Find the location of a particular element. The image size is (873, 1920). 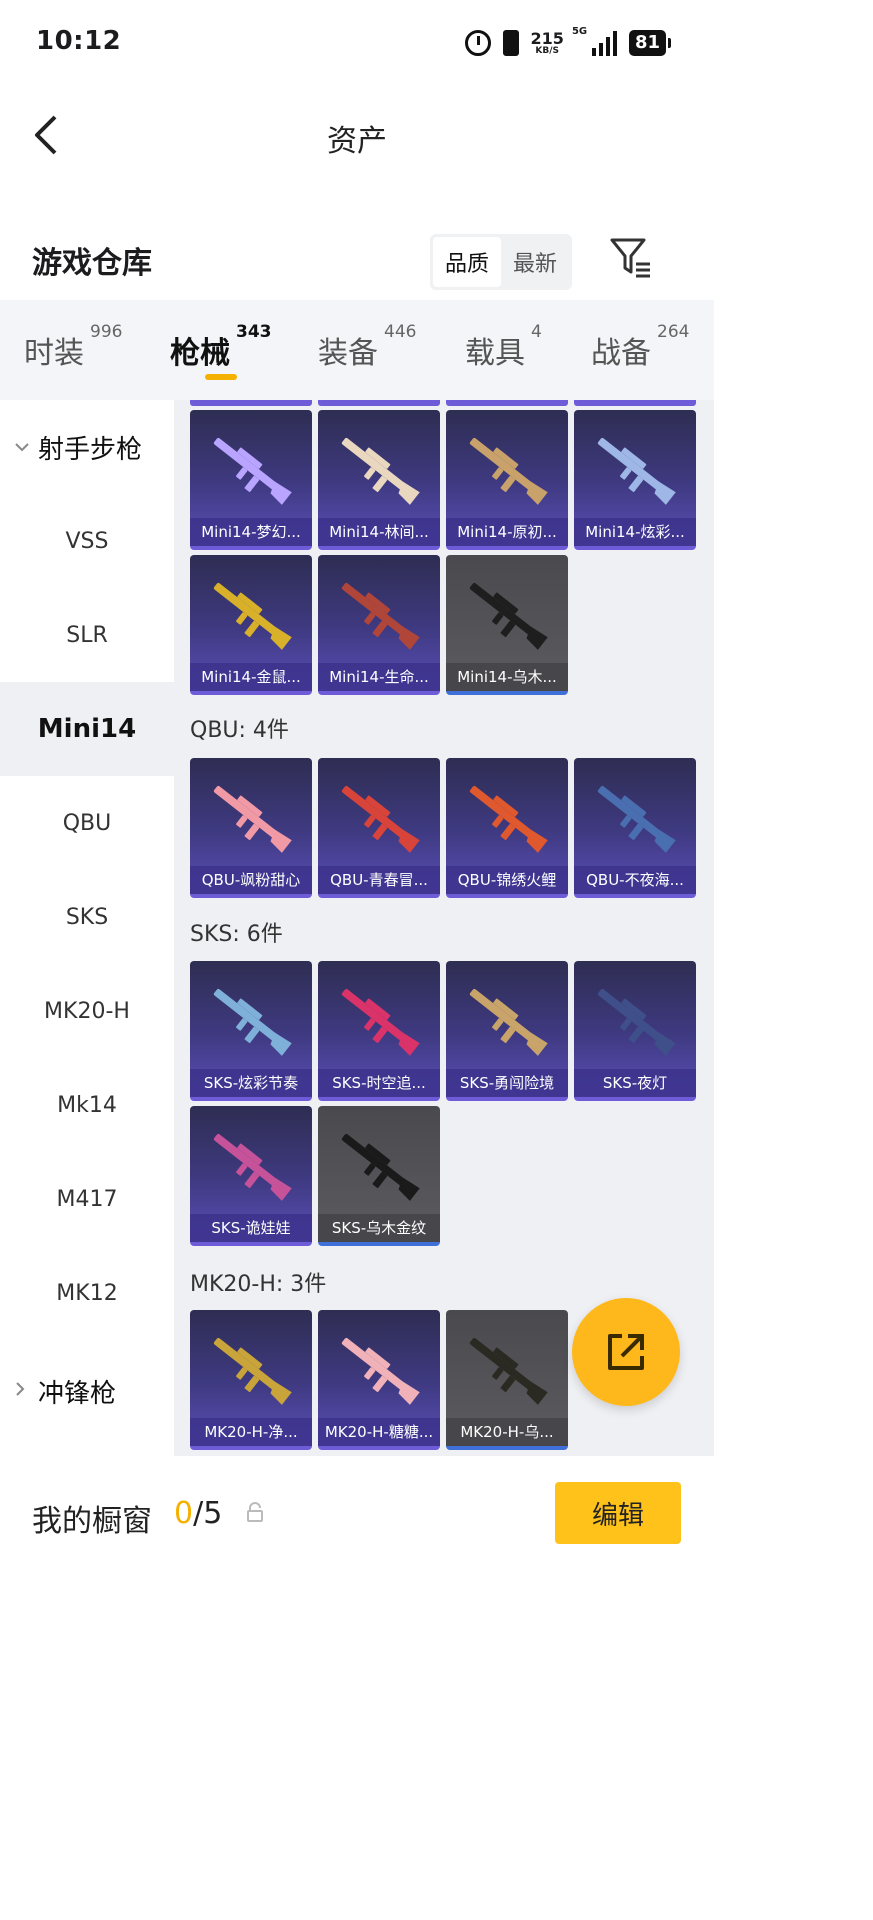

tab-vehicles: 载具 4 is located at coordinates (503, 347).